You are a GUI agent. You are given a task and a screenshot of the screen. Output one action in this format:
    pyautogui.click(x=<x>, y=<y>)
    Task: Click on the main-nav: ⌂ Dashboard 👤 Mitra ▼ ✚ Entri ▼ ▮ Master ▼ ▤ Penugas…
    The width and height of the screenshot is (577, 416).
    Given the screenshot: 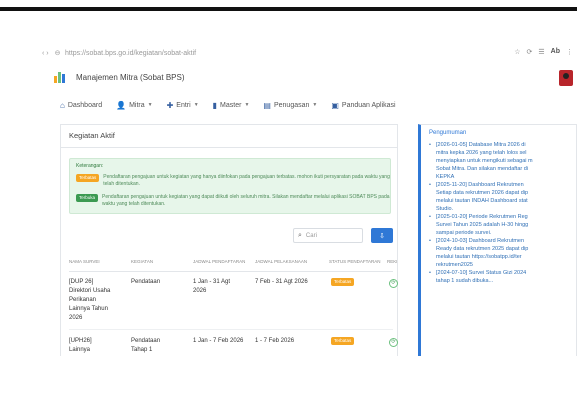 What is the action you would take?
    pyautogui.click(x=307, y=105)
    